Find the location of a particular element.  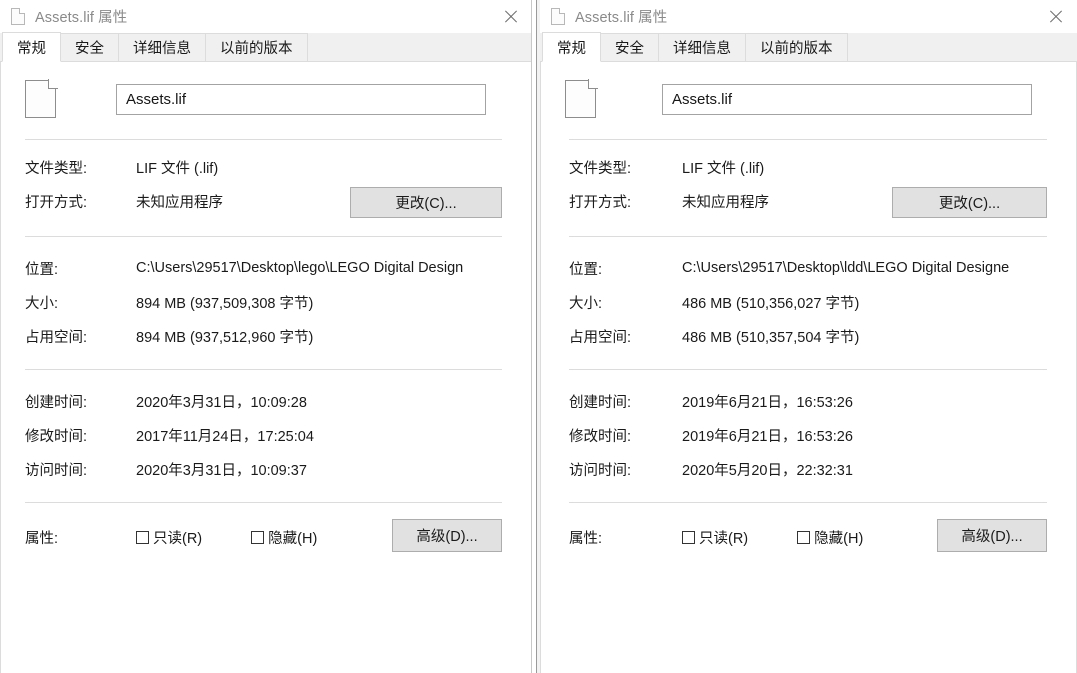

row-size: 大小: 894 MB (937,509,308 字节) is located at coordinates (266, 302).